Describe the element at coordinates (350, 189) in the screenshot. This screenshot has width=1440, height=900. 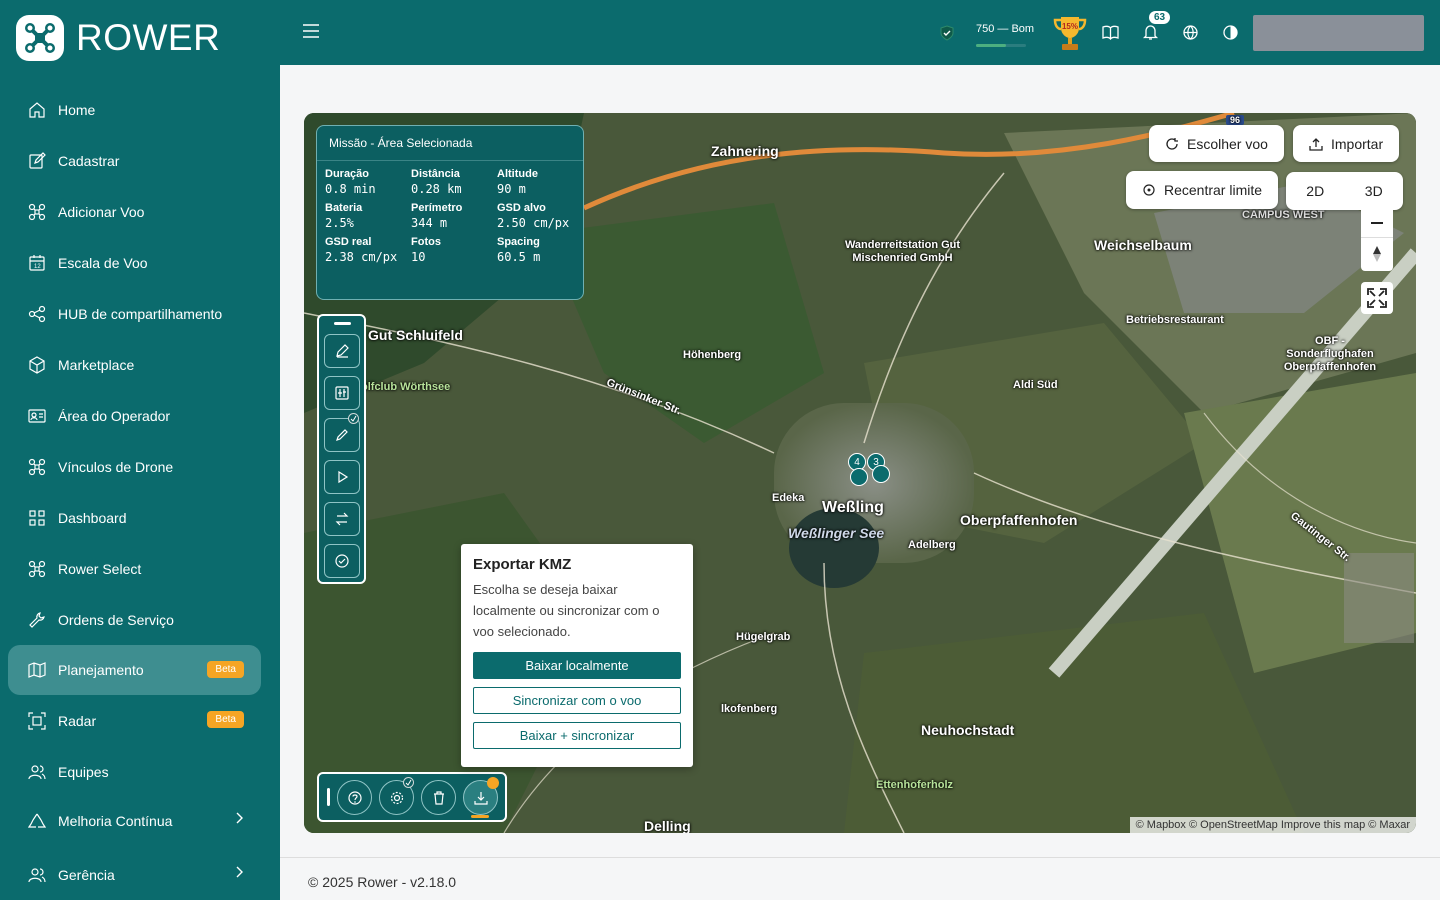
I see `stat-value: 0.8 min` at that location.